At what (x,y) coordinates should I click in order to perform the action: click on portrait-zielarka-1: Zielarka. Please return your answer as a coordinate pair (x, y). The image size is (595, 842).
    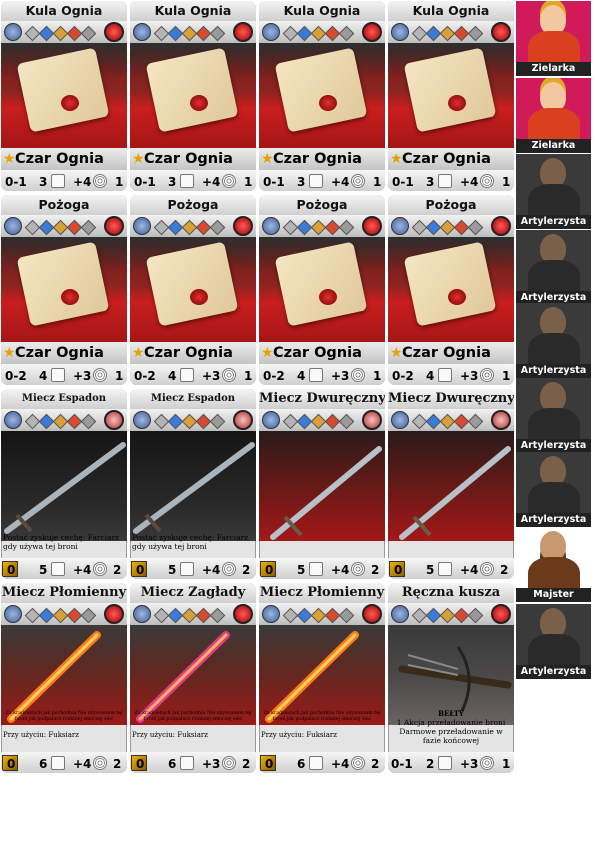
    Looking at the image, I should click on (553, 38).